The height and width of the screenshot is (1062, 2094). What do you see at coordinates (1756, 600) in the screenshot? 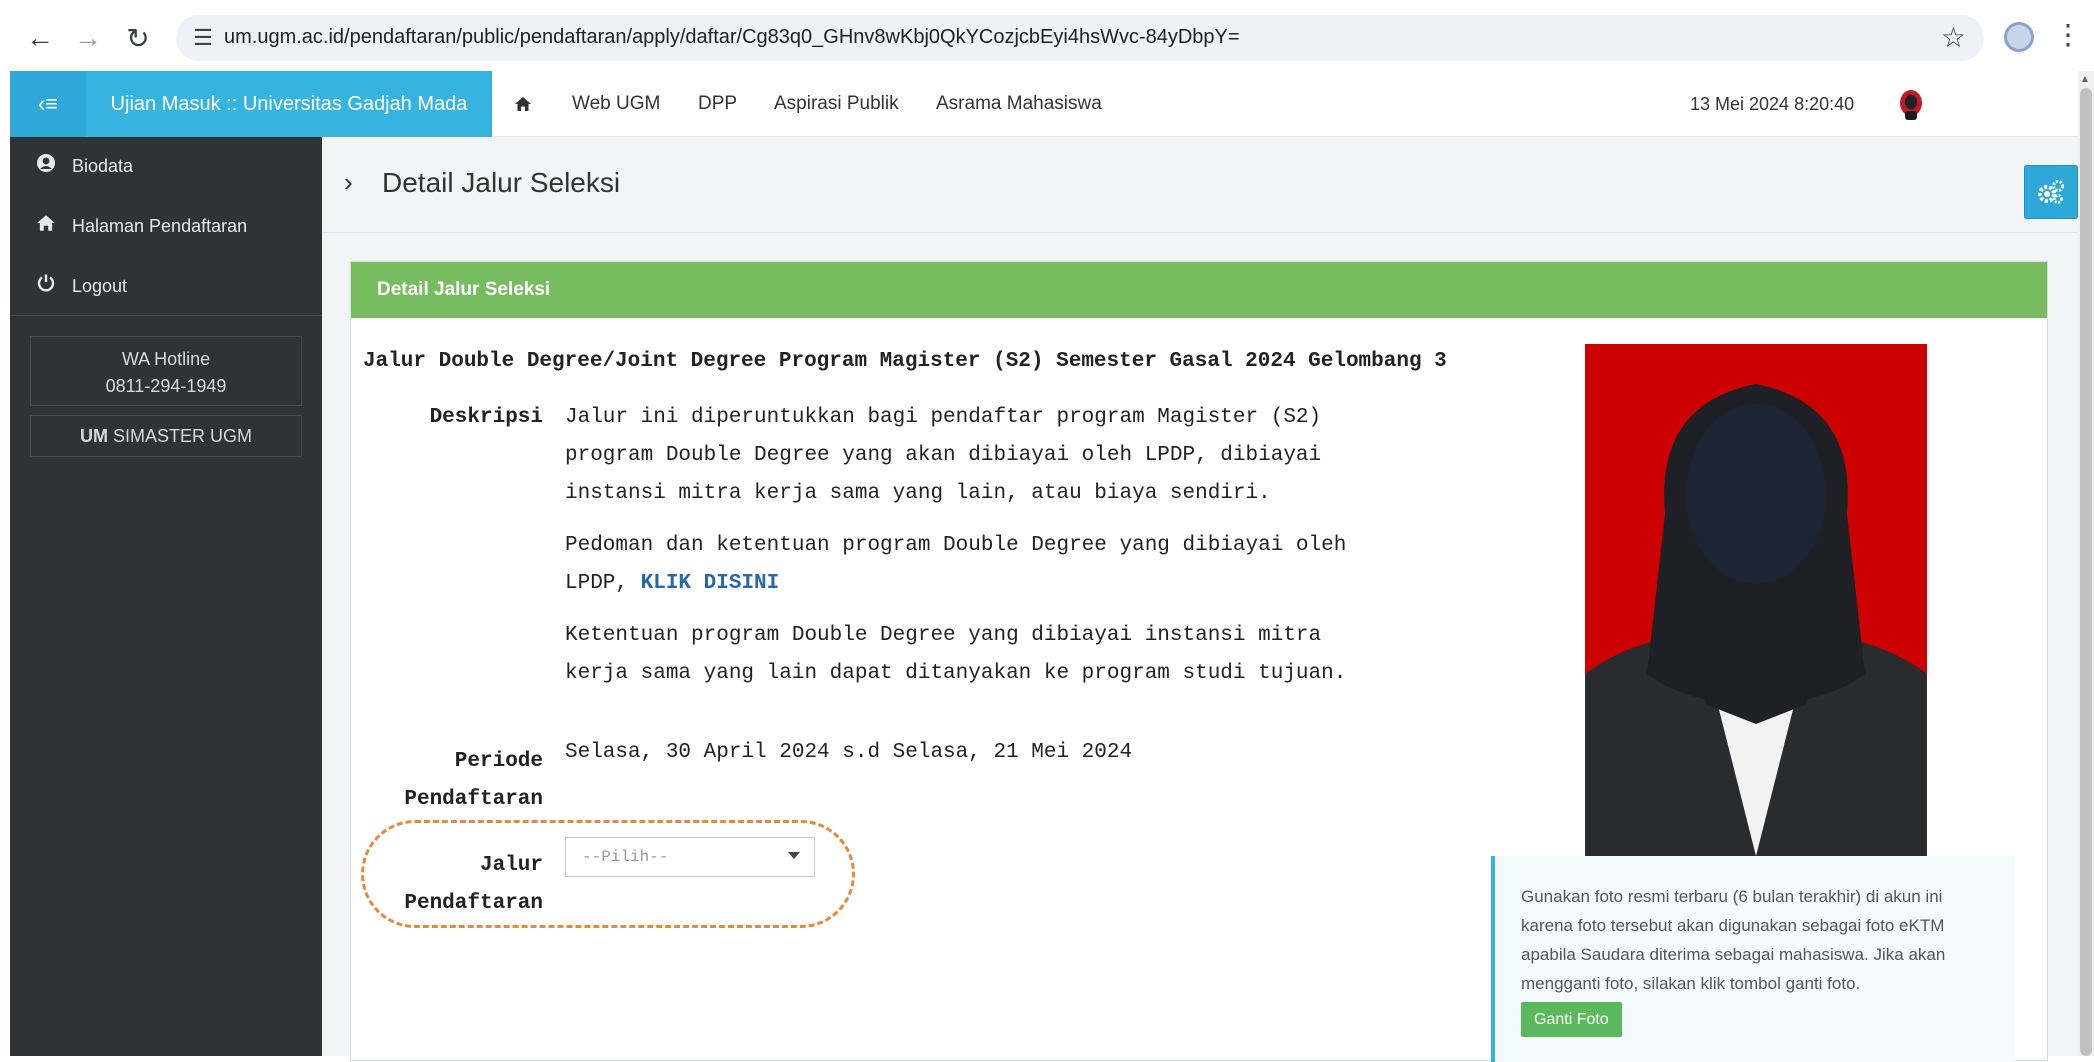
I see `profile-photo` at bounding box center [1756, 600].